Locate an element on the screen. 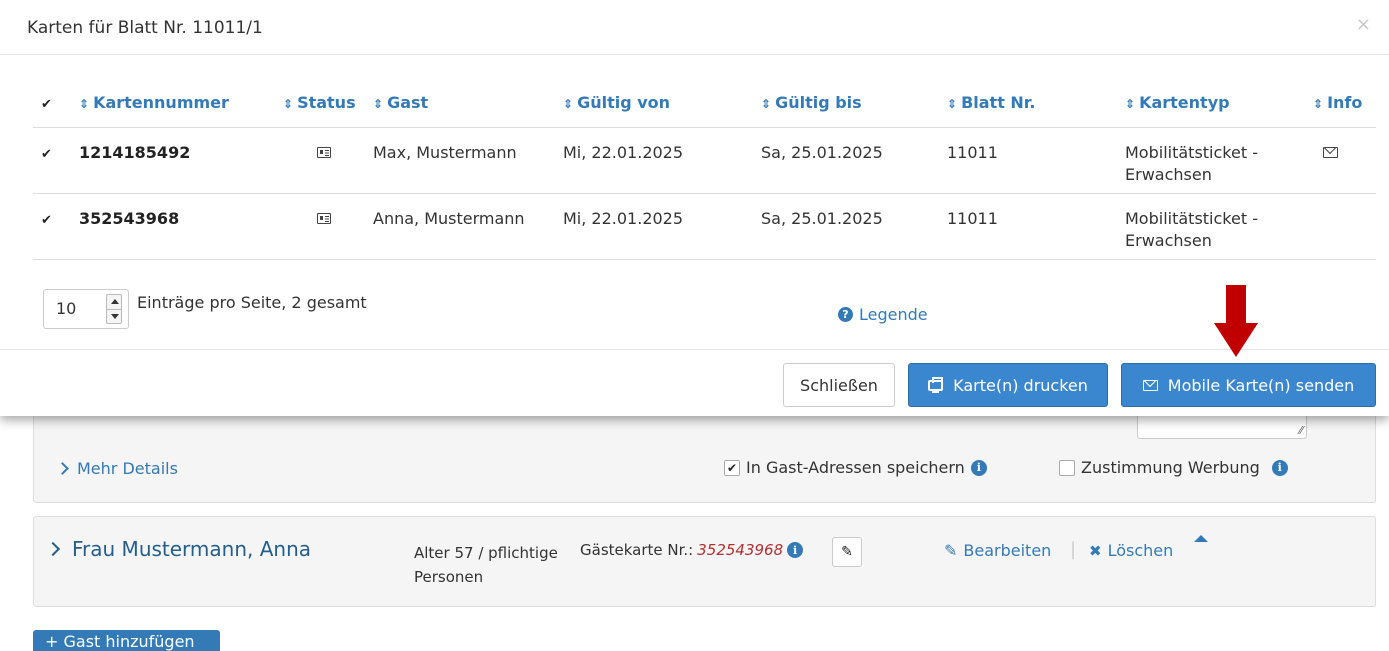 Image resolution: width=1389 pixels, height=651 pixels. card-number-cell: 1214185492 is located at coordinates (181, 159).